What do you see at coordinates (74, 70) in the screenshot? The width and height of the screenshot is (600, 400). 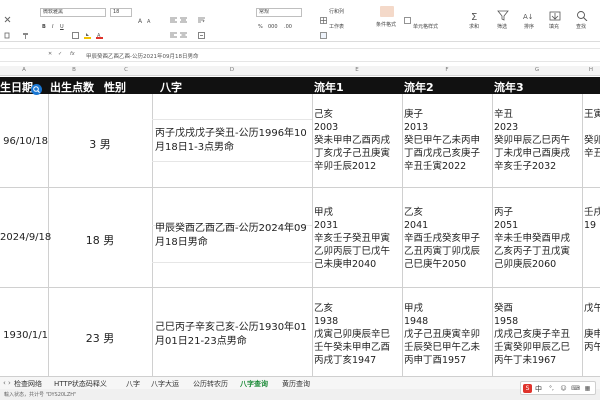 I see `column-letter: B` at bounding box center [74, 70].